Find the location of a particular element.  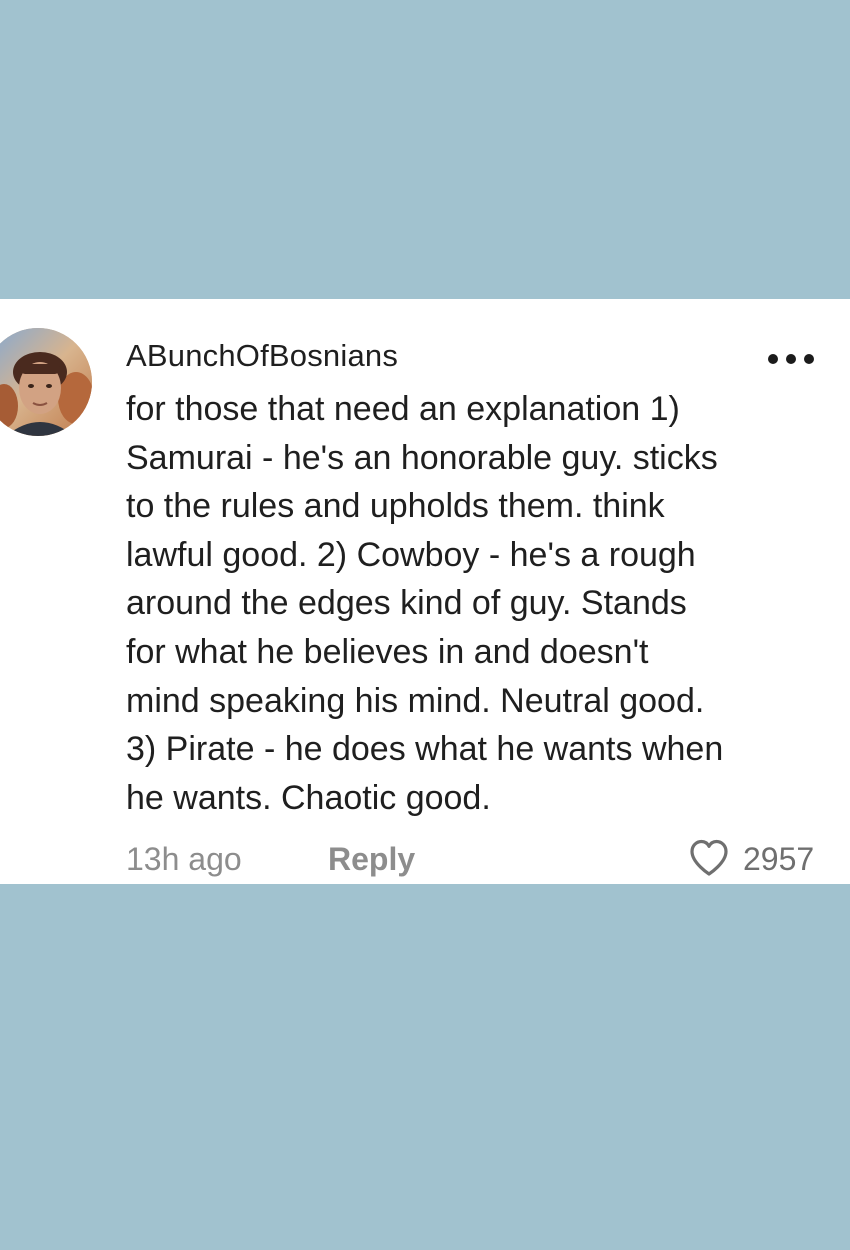

comment-timestamp: 13h ago is located at coordinates (184, 859).